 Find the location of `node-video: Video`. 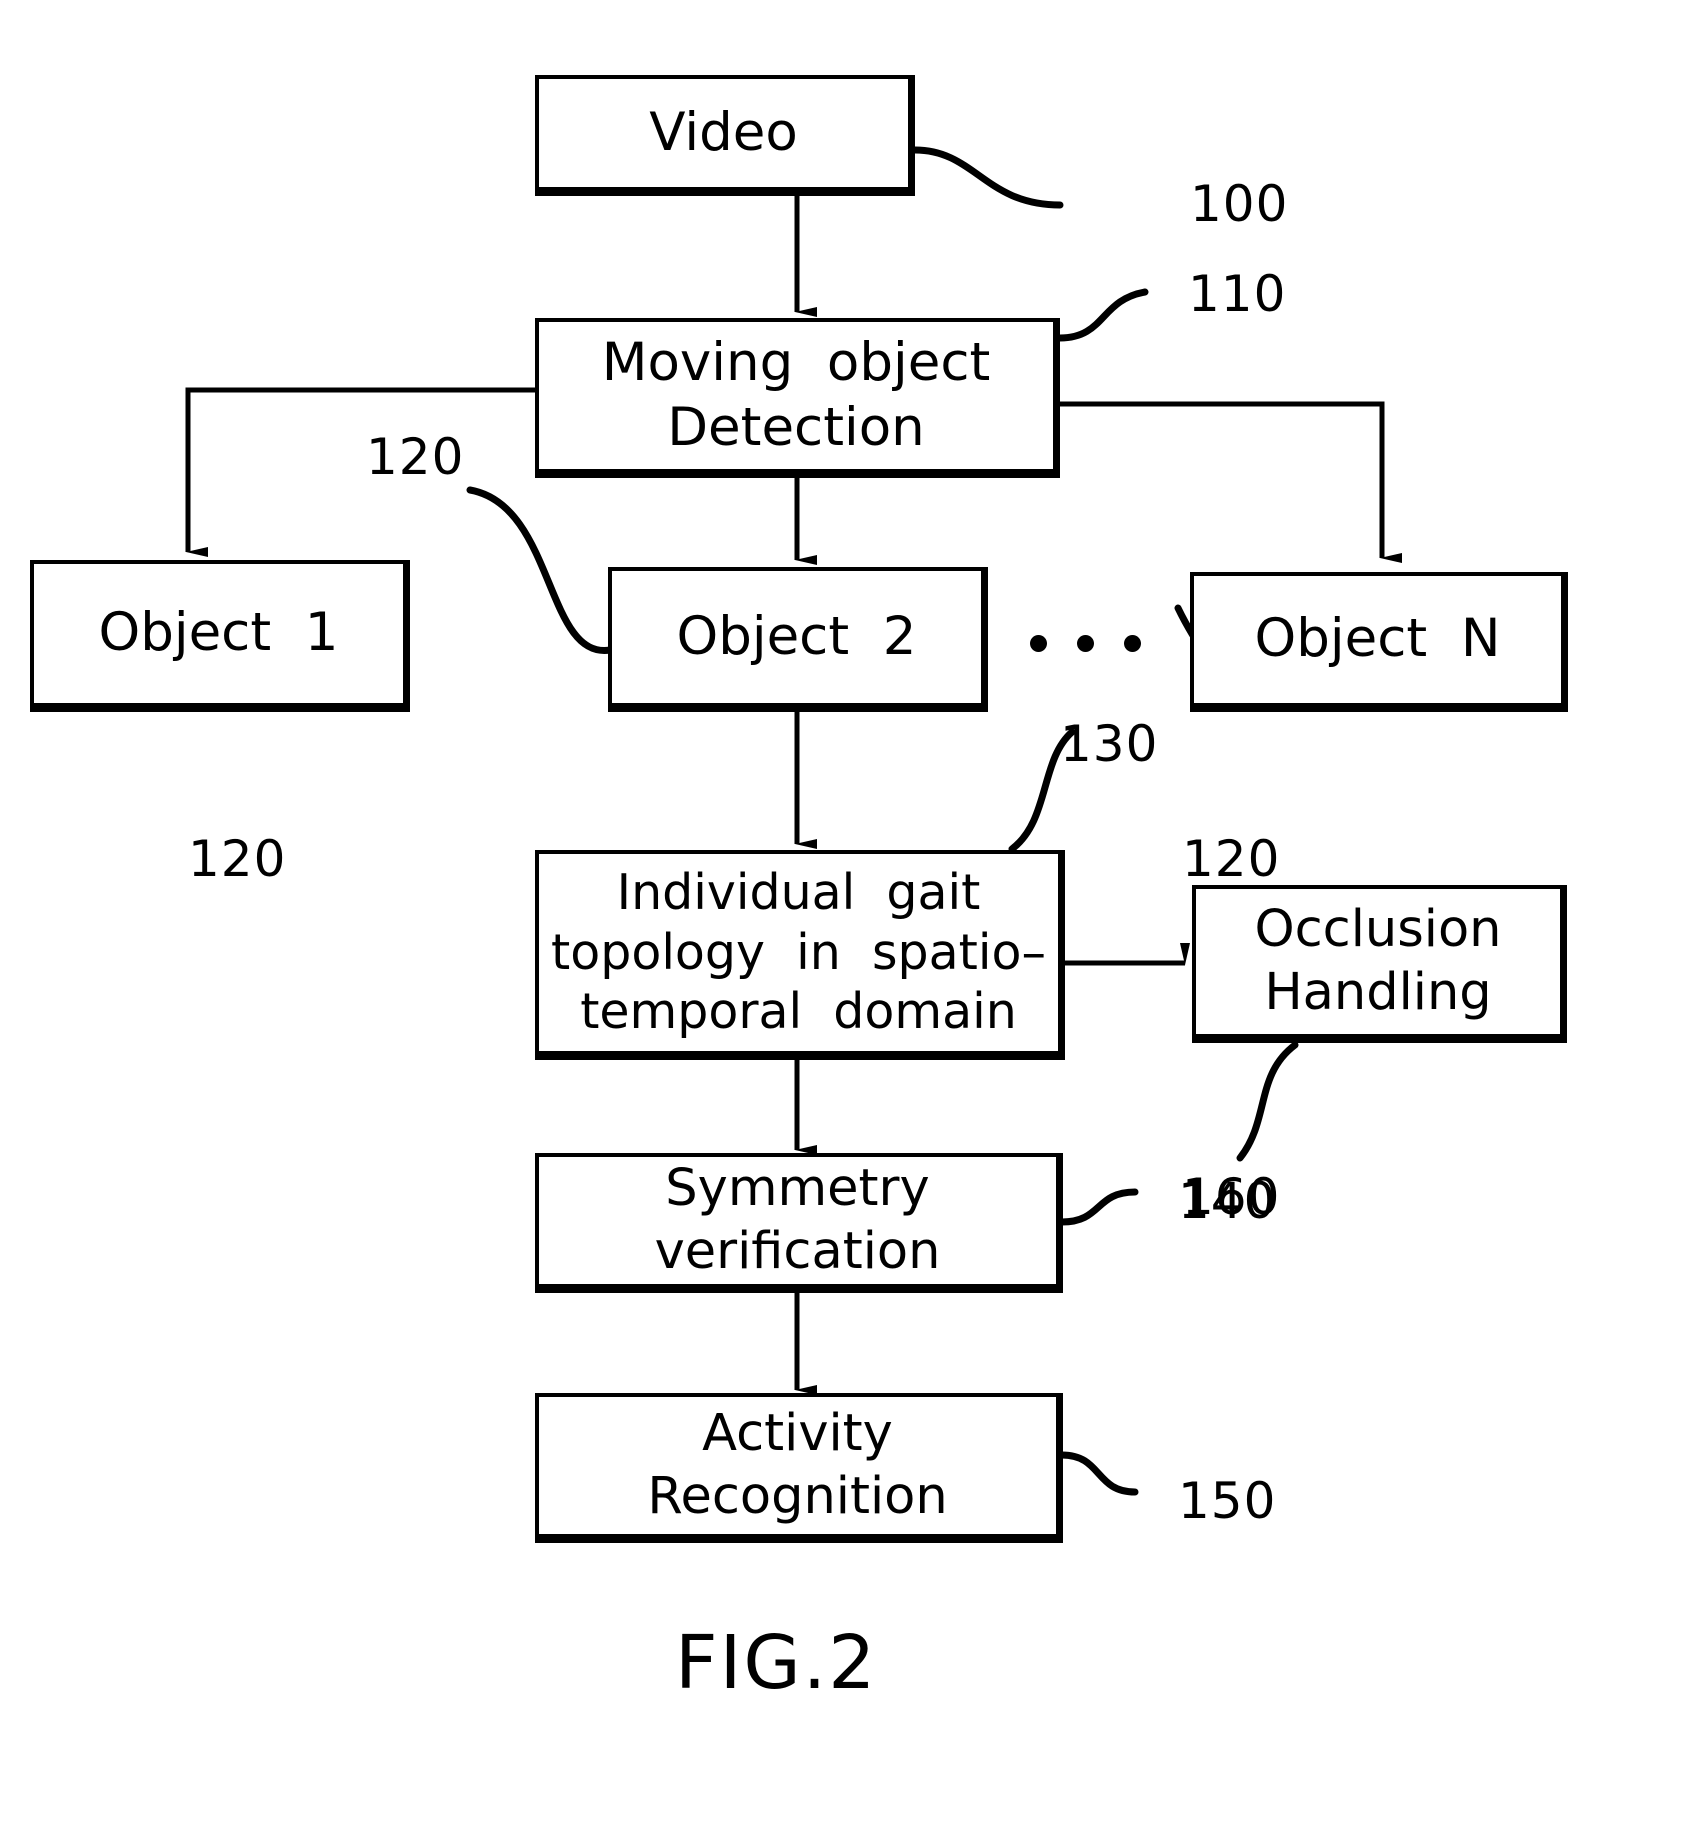

node-video: Video is located at coordinates (725, 135).